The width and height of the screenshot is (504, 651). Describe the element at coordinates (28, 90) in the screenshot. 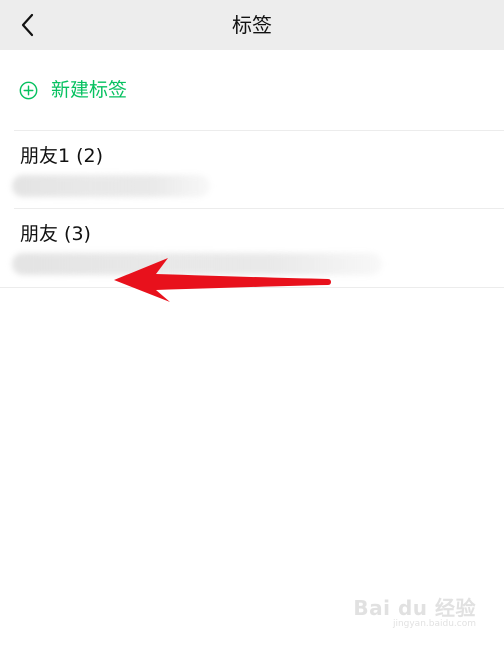

I see `plus-circle-icon` at that location.